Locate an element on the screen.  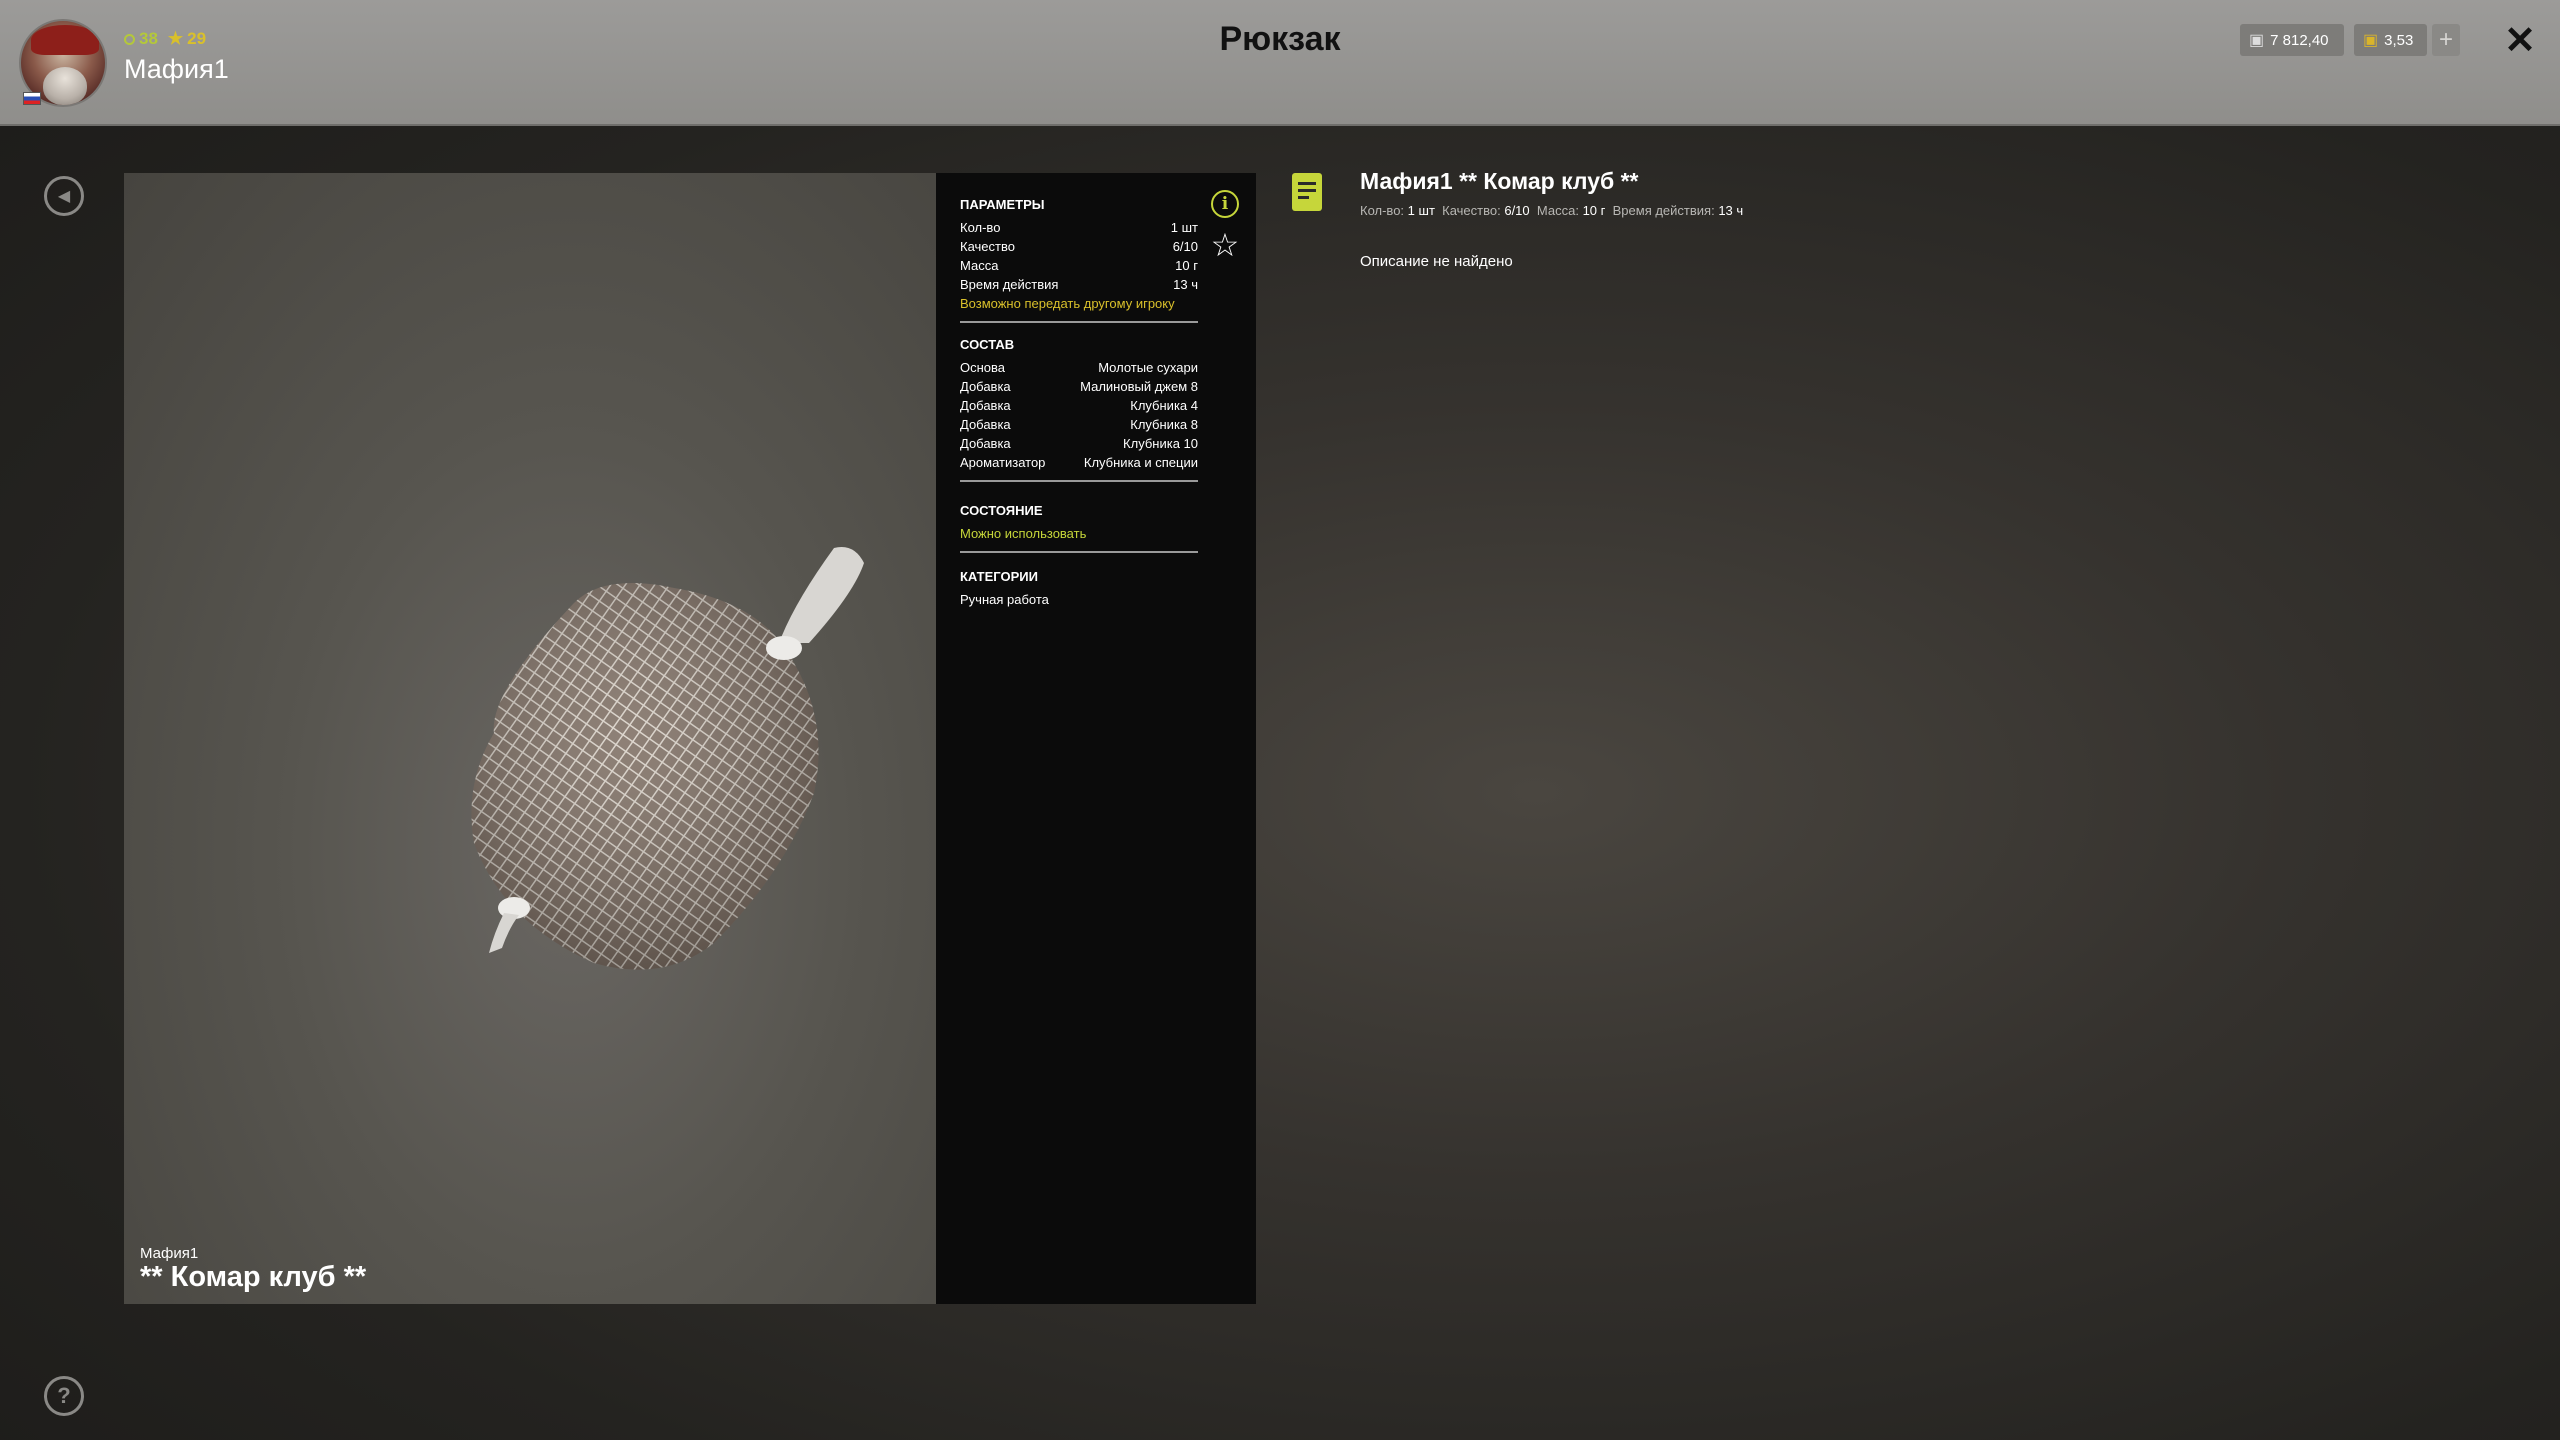
meta-mass-label: Масса: is located at coordinates (1557, 210).